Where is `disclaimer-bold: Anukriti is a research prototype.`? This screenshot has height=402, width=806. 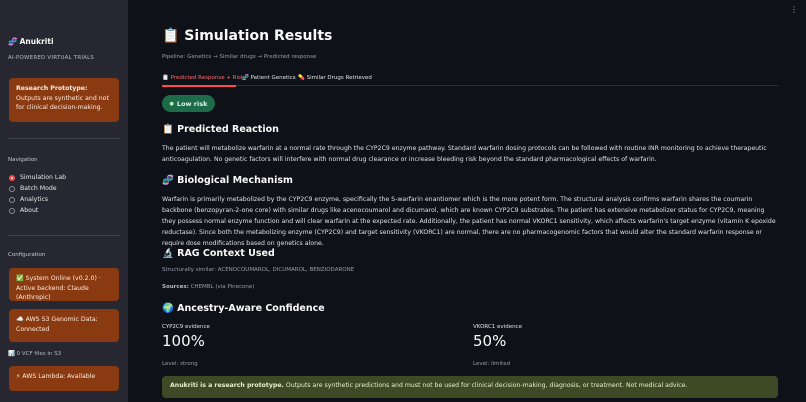 disclaimer-bold: Anukriti is a research prototype. is located at coordinates (227, 385).